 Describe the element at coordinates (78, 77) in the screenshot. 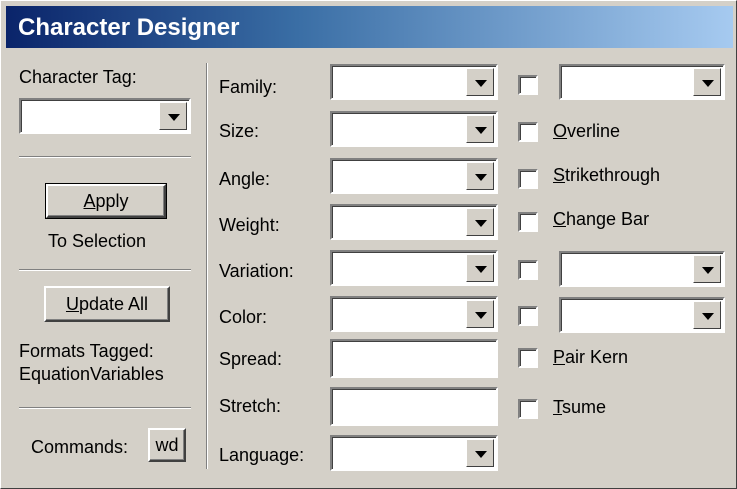

I see `character-tag-label: Character Tag:` at that location.